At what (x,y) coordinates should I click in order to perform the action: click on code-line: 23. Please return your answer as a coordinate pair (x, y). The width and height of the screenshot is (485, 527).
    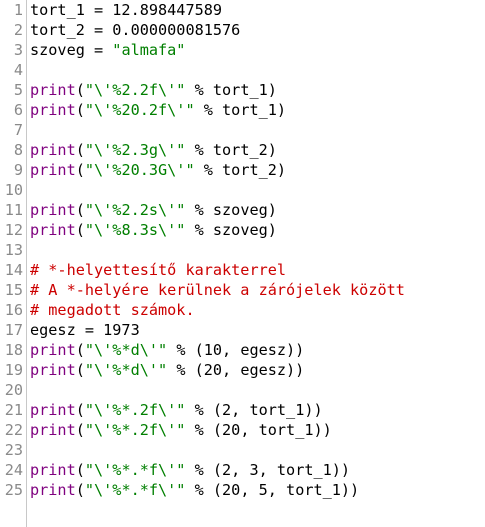
    Looking at the image, I should click on (242, 450).